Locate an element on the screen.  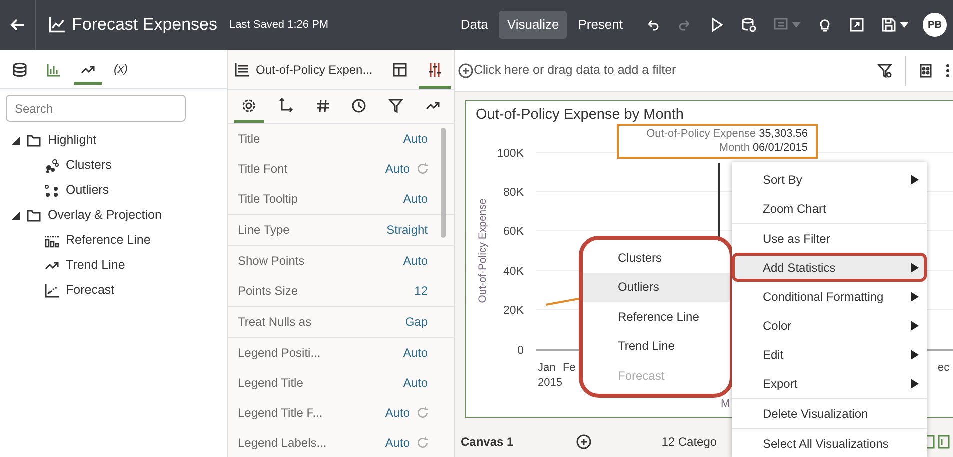
add-icon is located at coordinates (466, 70).